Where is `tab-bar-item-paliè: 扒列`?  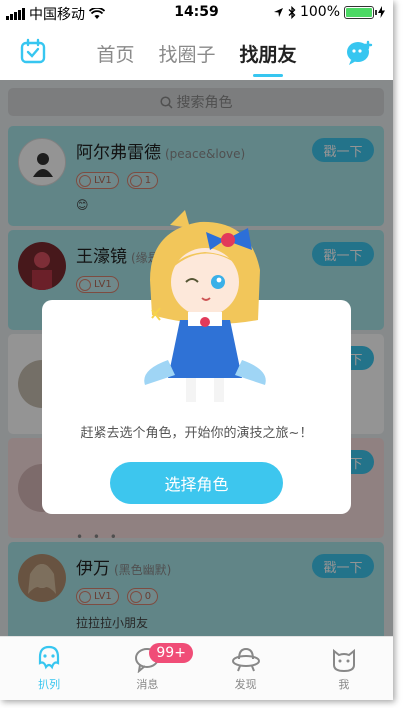 tab-bar-item-paliè: 扒列 is located at coordinates (49, 668).